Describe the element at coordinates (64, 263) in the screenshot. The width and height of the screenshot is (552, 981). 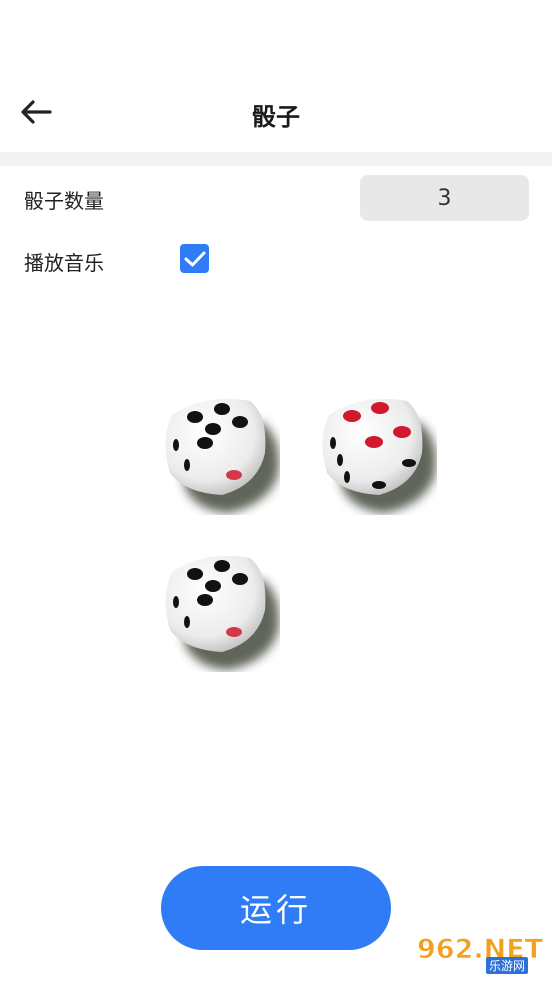
I see `play-music-label: 播放音乐` at that location.